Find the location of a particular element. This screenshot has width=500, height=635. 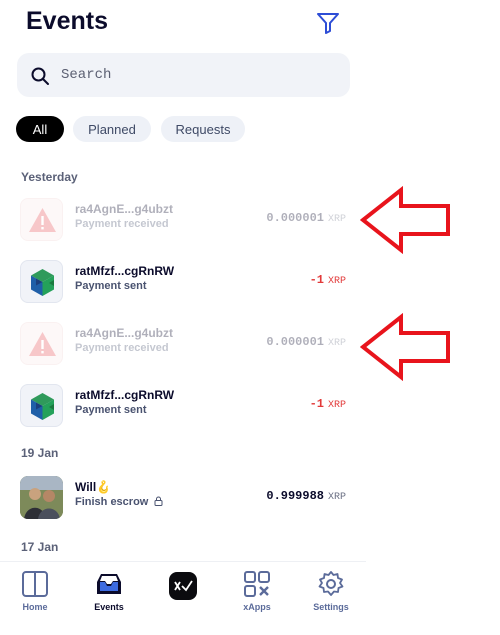

page-title: Events is located at coordinates (67, 21).